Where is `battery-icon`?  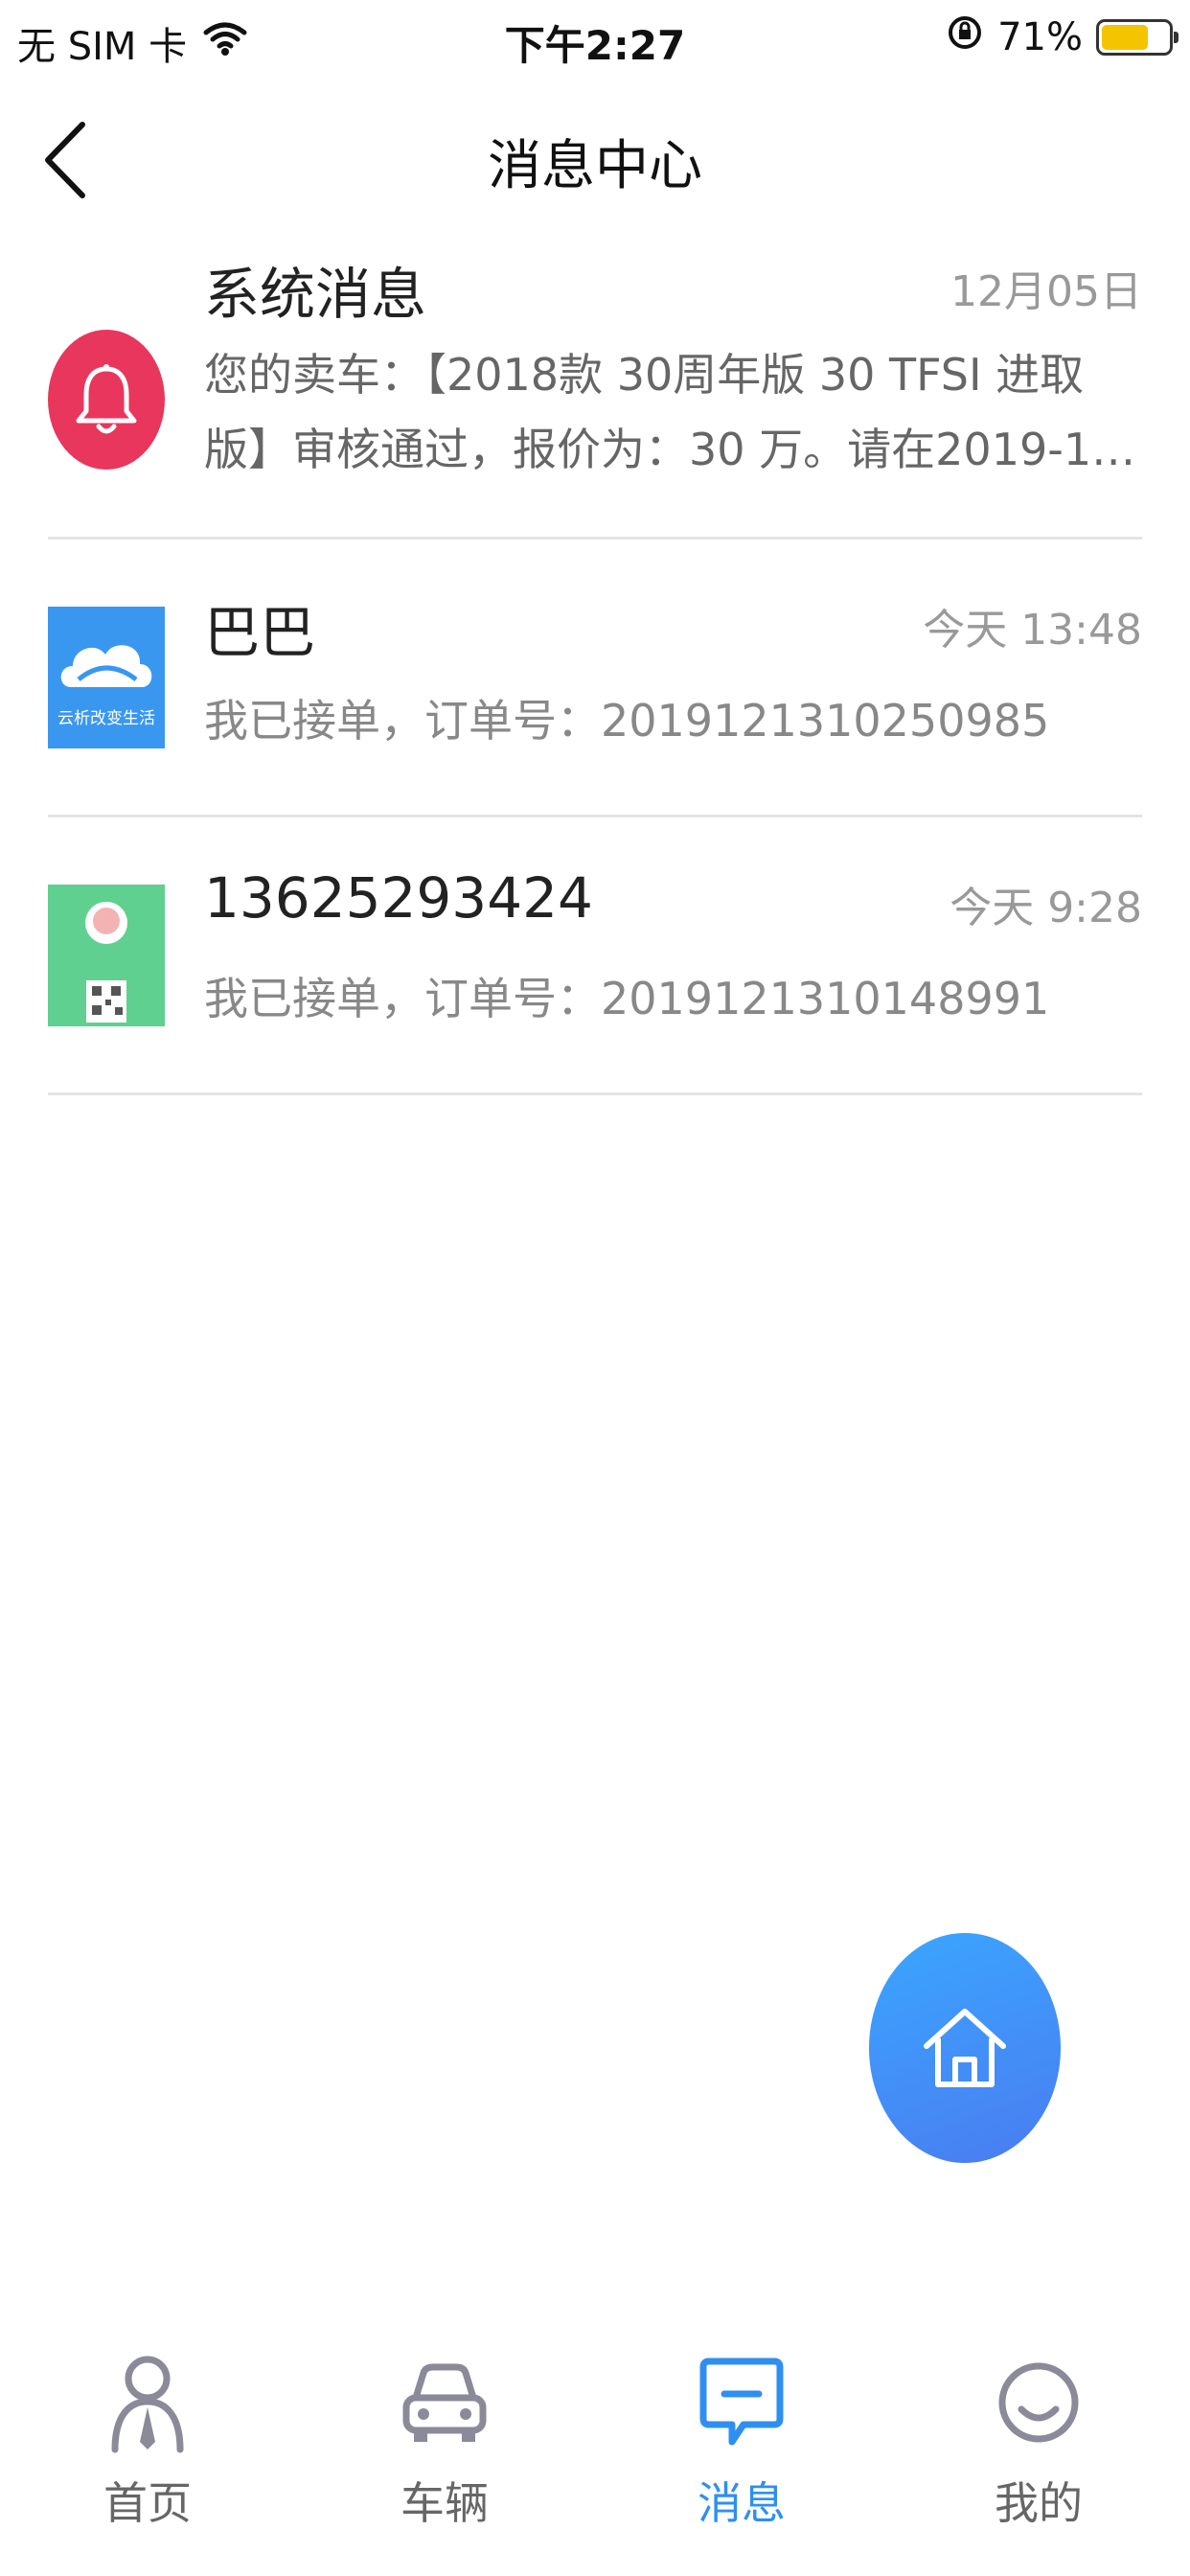 battery-icon is located at coordinates (1137, 37).